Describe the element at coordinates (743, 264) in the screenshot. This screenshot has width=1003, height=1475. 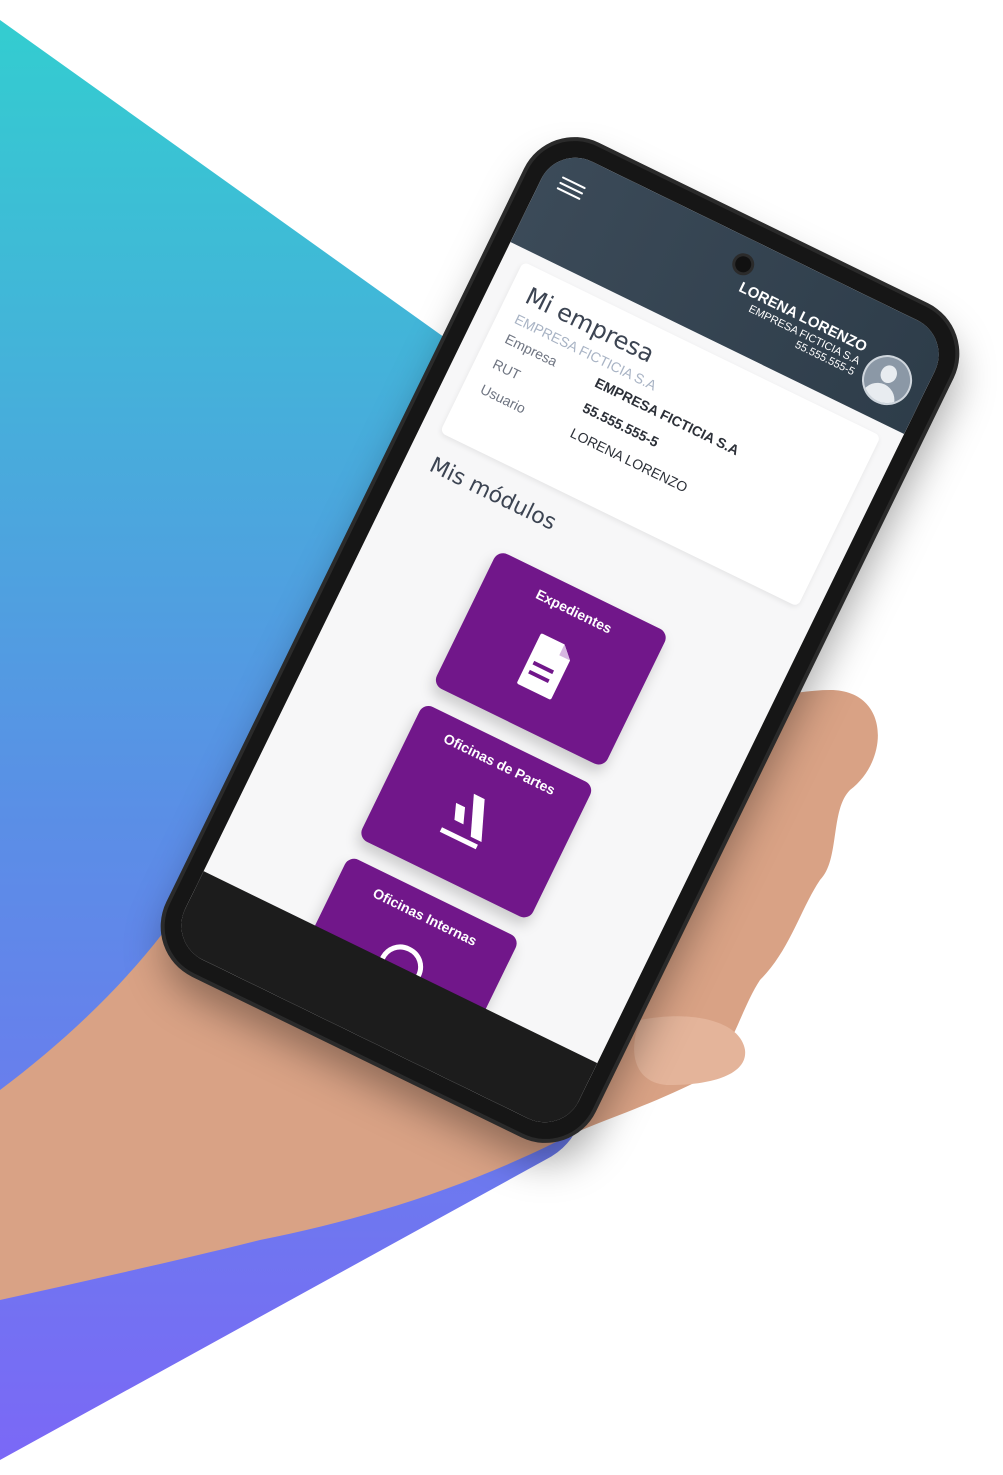
I see `front-camera` at that location.